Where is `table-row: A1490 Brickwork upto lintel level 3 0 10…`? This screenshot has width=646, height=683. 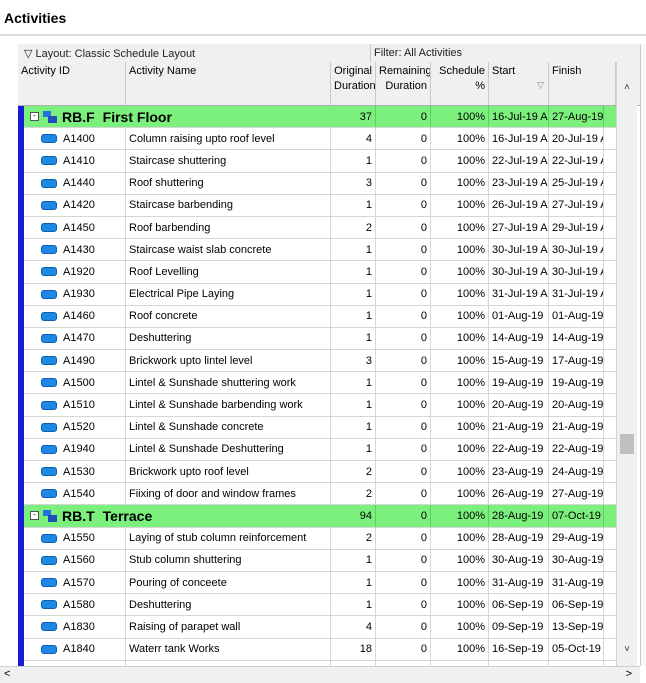
table-row: A1490 Brickwork upto lintel level 3 0 10… is located at coordinates (320, 361).